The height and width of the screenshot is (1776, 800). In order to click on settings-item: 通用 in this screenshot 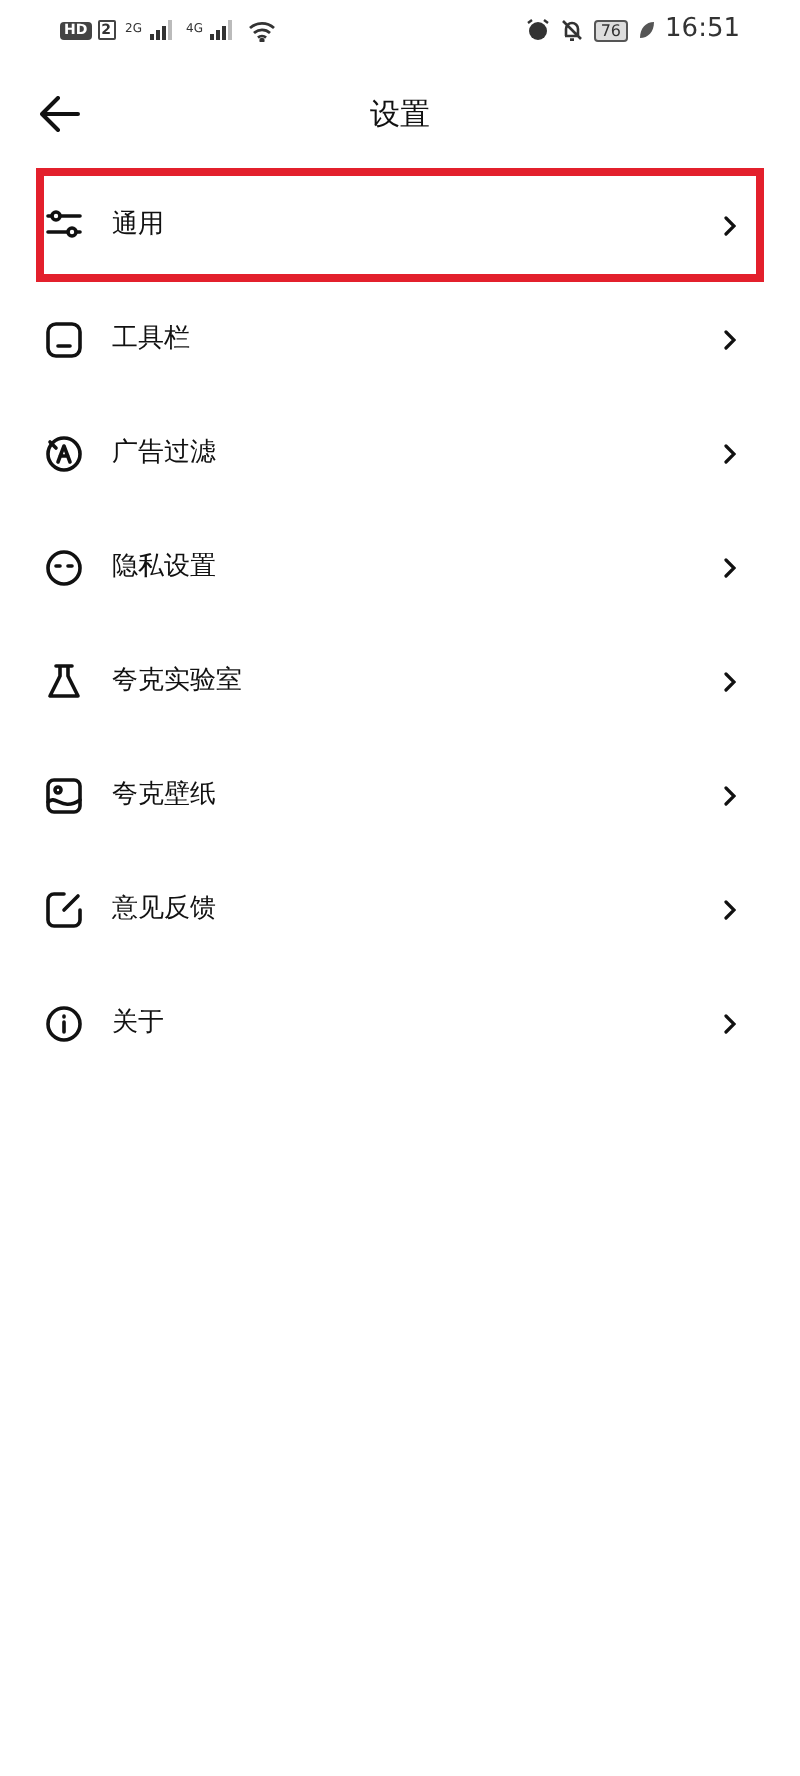, I will do `click(400, 225)`.